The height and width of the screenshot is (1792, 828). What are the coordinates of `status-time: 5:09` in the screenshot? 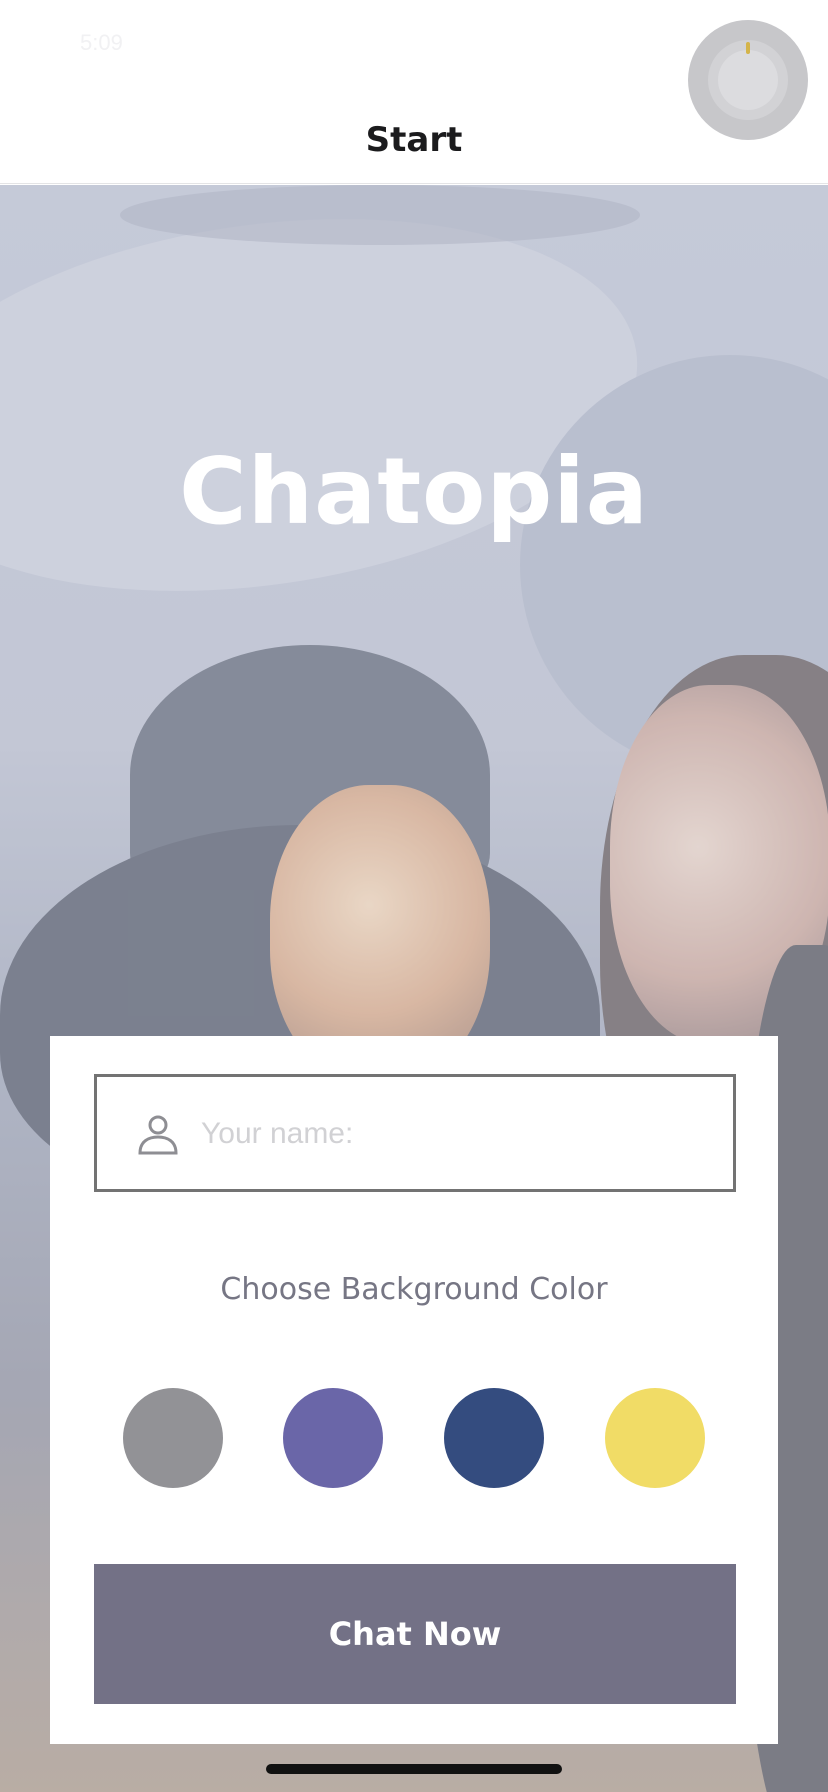 It's located at (101, 42).